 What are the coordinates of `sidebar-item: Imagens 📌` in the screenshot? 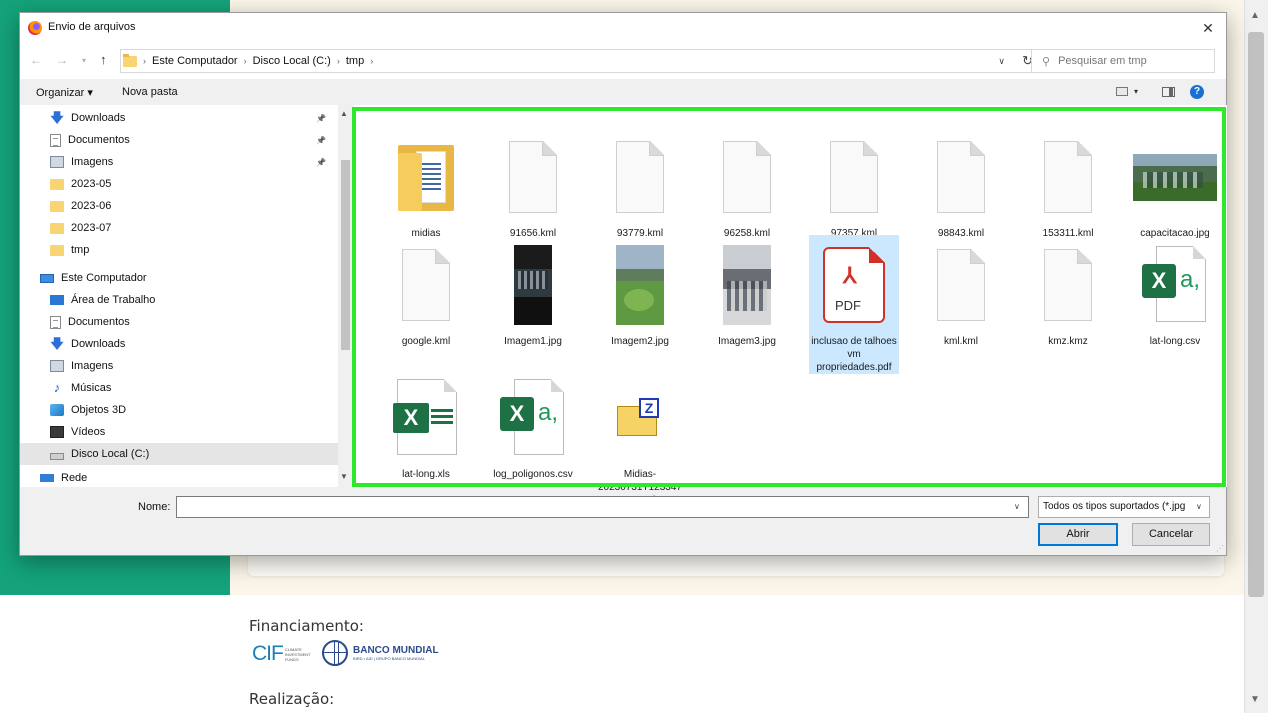 It's located at (179, 162).